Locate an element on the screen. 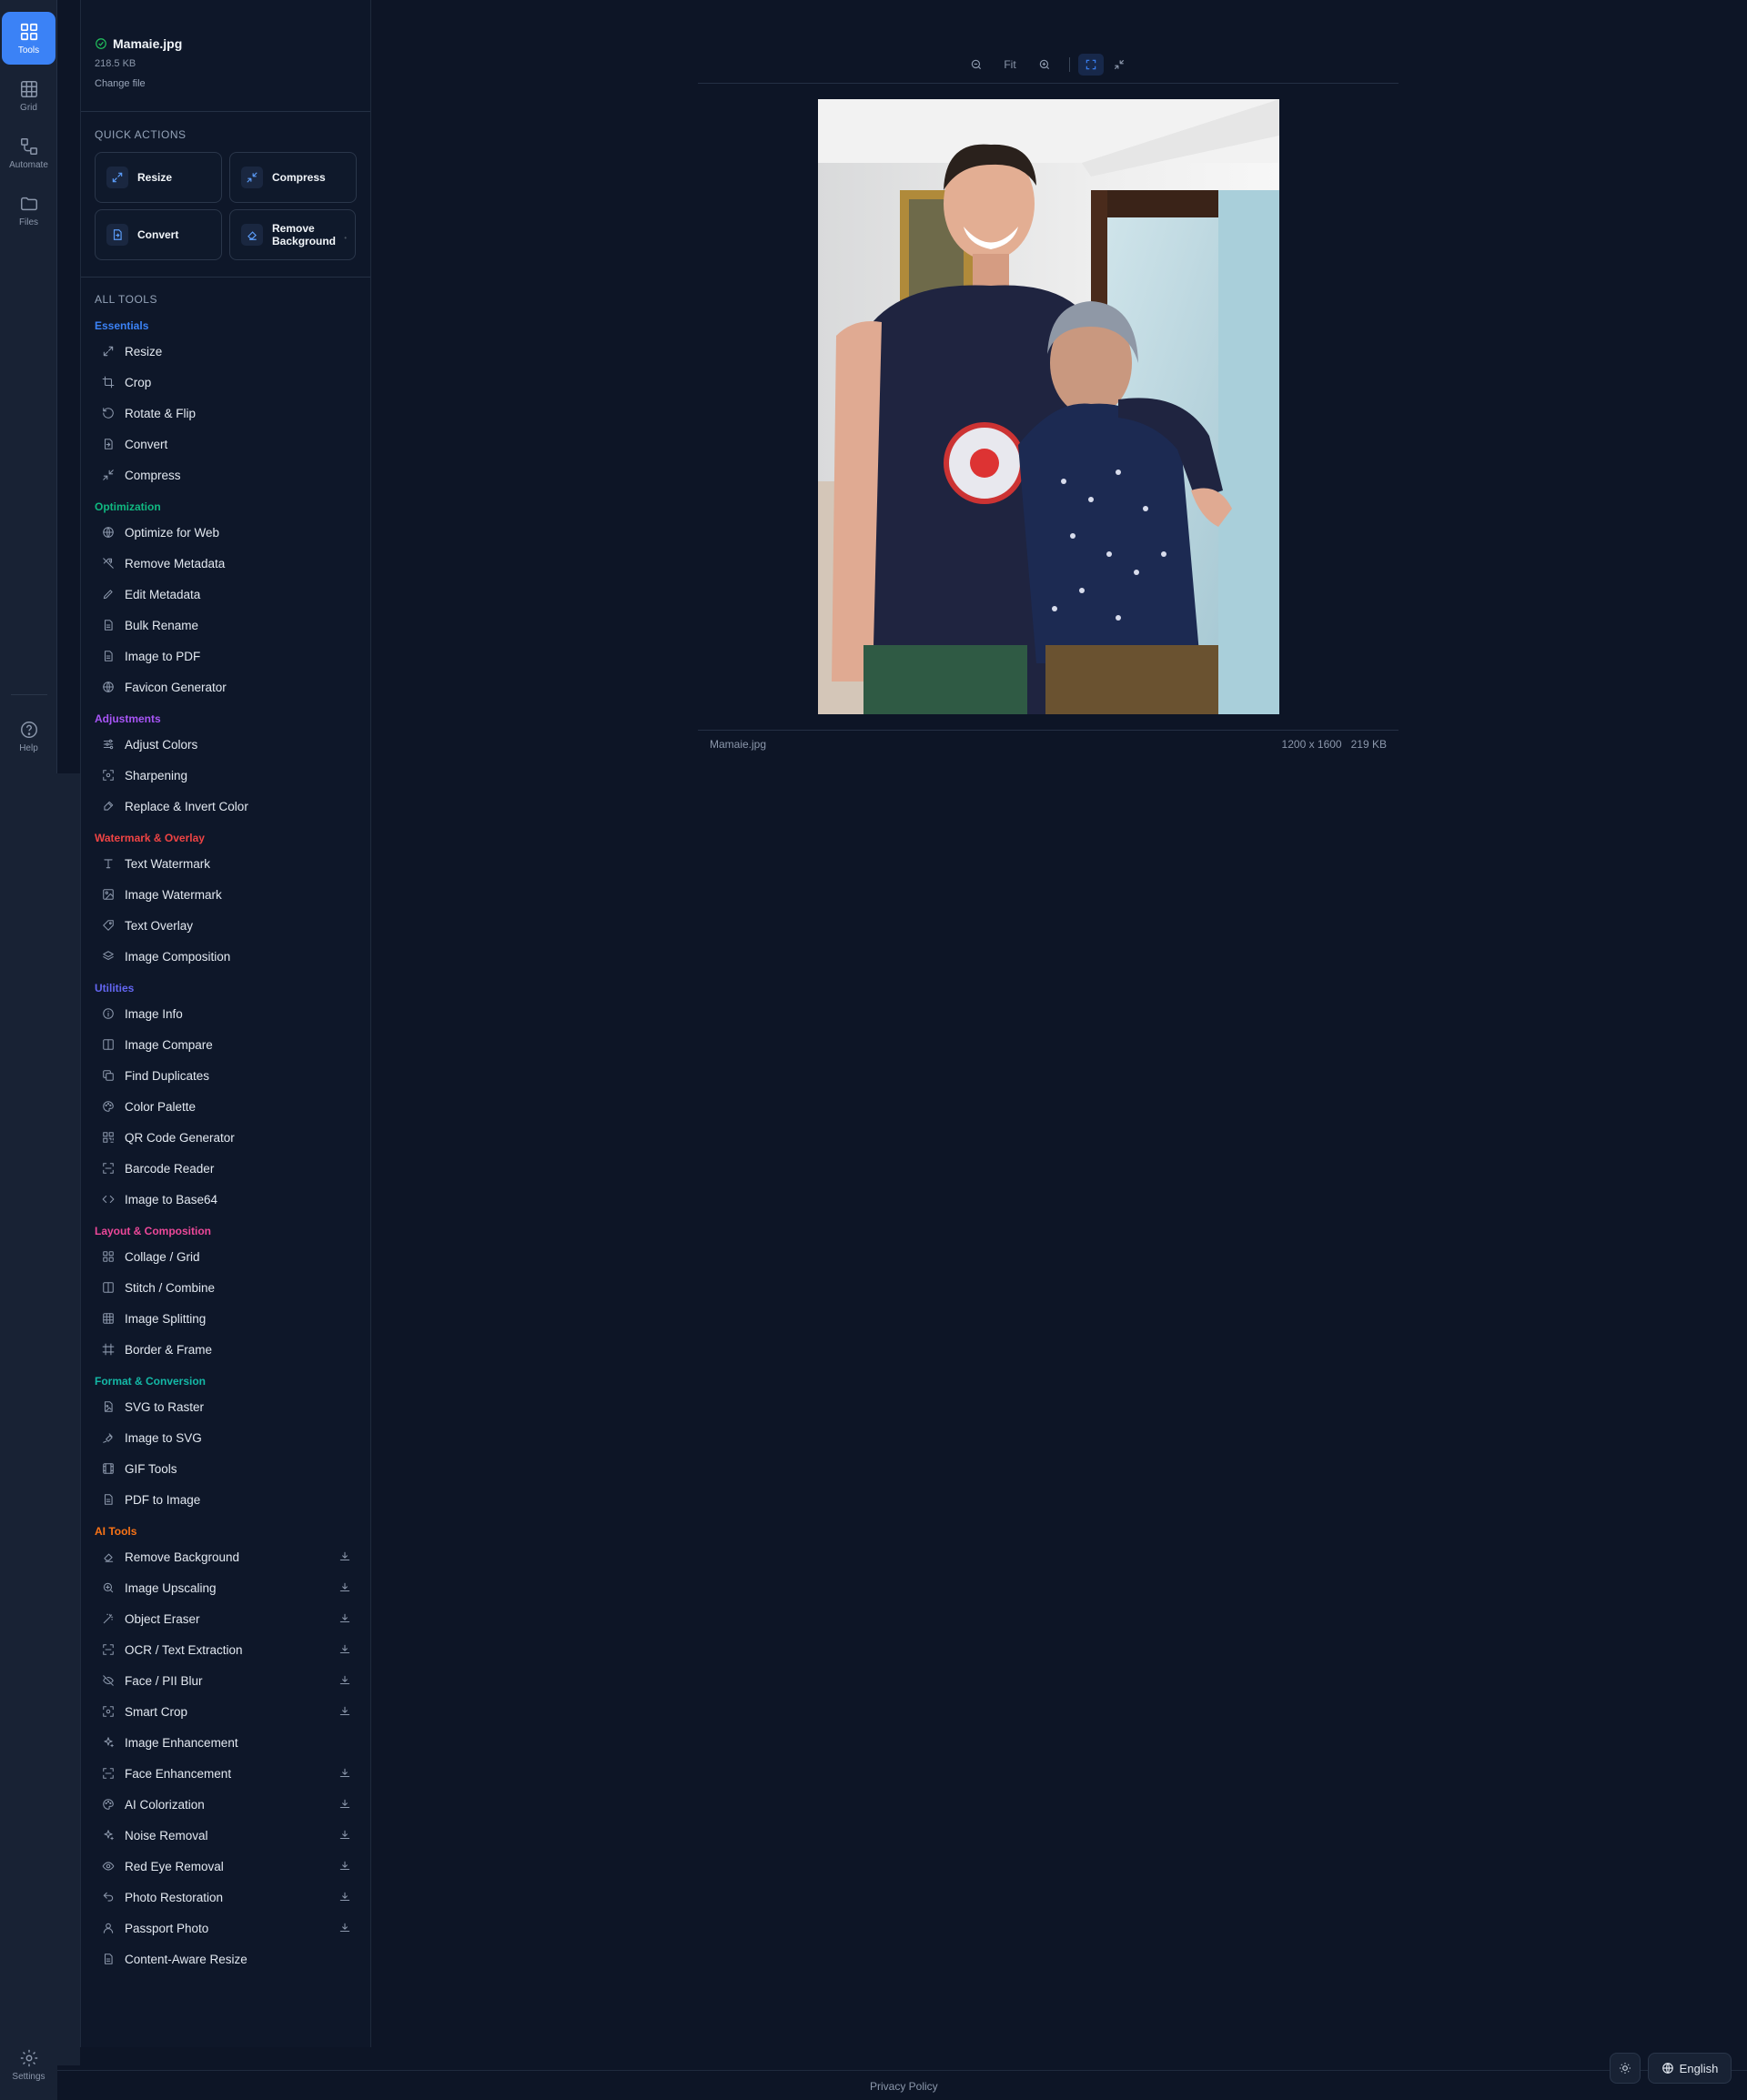  theme-toggle-button is located at coordinates (1625, 2068).